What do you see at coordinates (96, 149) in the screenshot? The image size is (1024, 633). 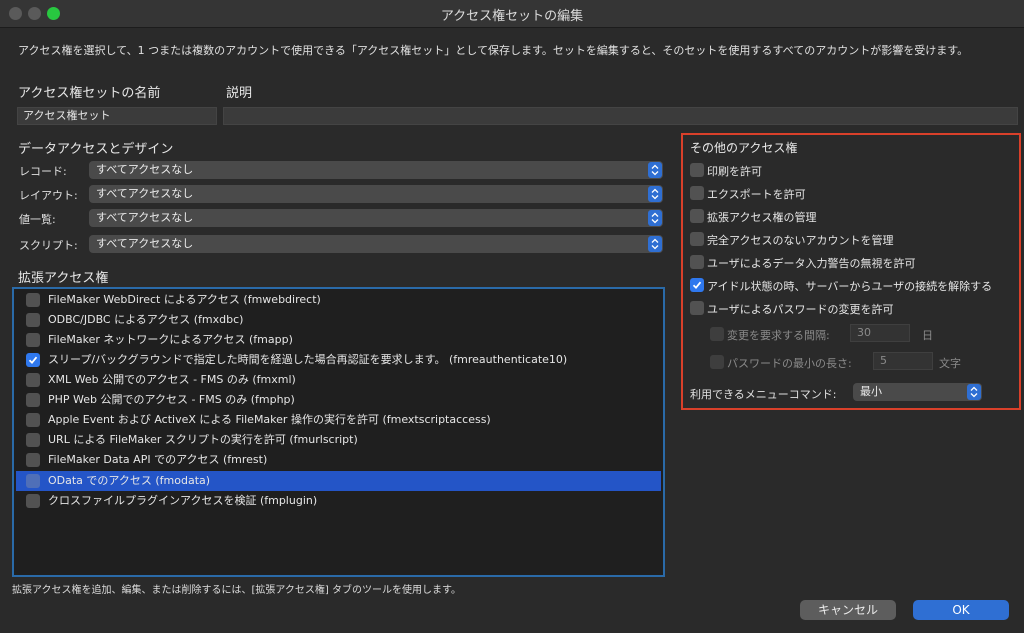 I see `data-access-title: データアクセスとデザイン` at bounding box center [96, 149].